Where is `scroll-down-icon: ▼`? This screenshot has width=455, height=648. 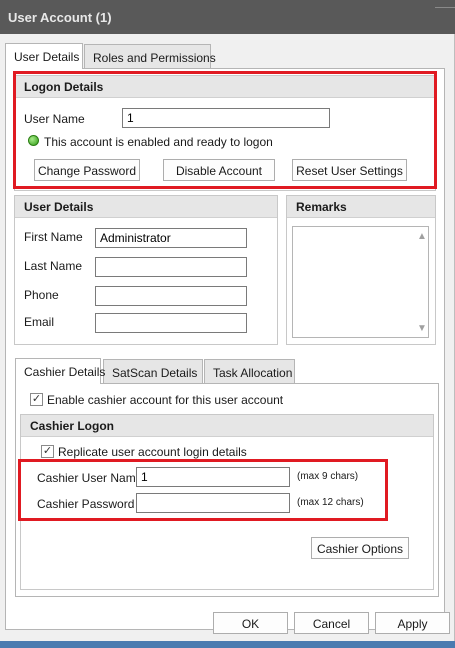 scroll-down-icon: ▼ is located at coordinates (422, 328).